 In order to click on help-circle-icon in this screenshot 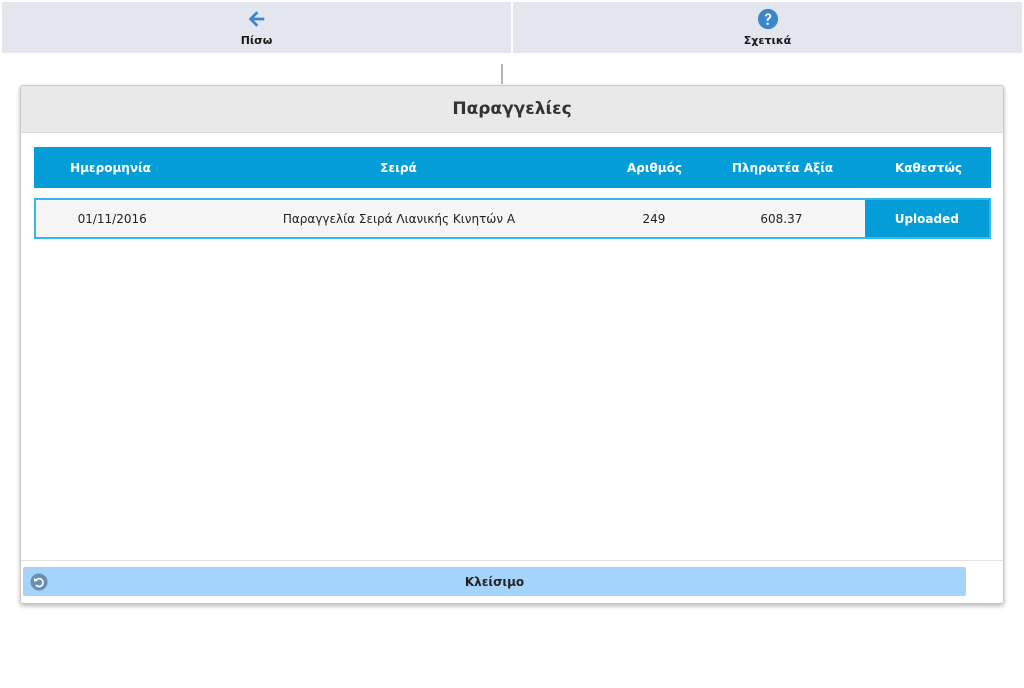, I will do `click(767, 19)`.